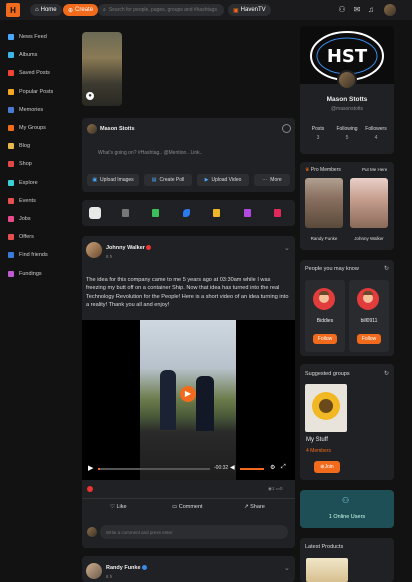 The height and width of the screenshot is (582, 412). I want to click on sidebar-item-shop: Shop, so click(20, 164).